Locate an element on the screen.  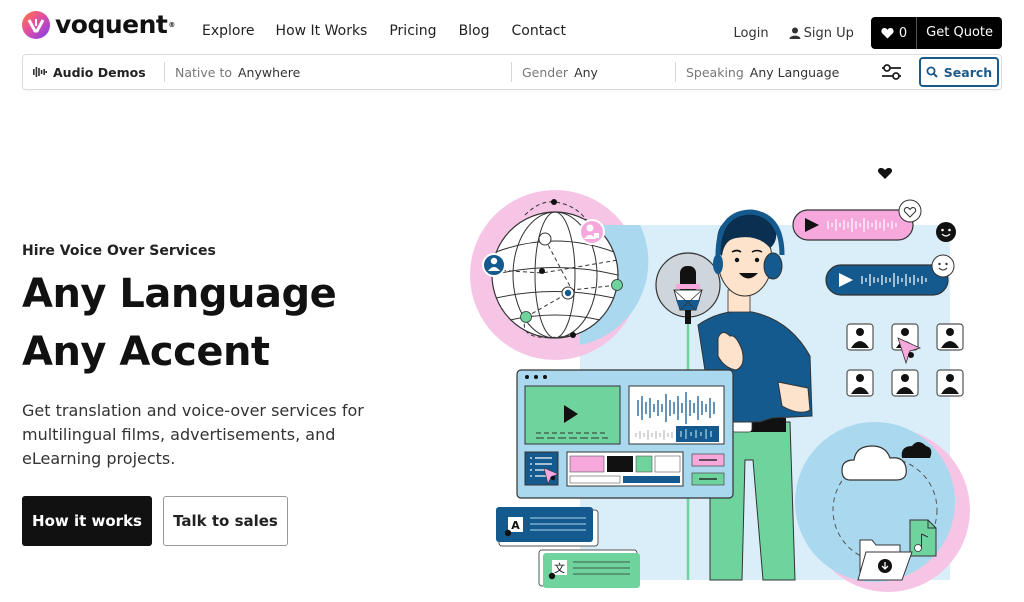
smiley-dark-icon is located at coordinates (946, 232).